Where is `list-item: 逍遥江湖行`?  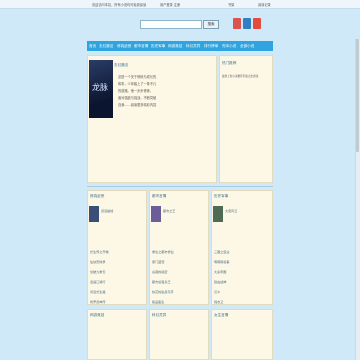 list-item: 逍遥江湖行 is located at coordinates (97, 281).